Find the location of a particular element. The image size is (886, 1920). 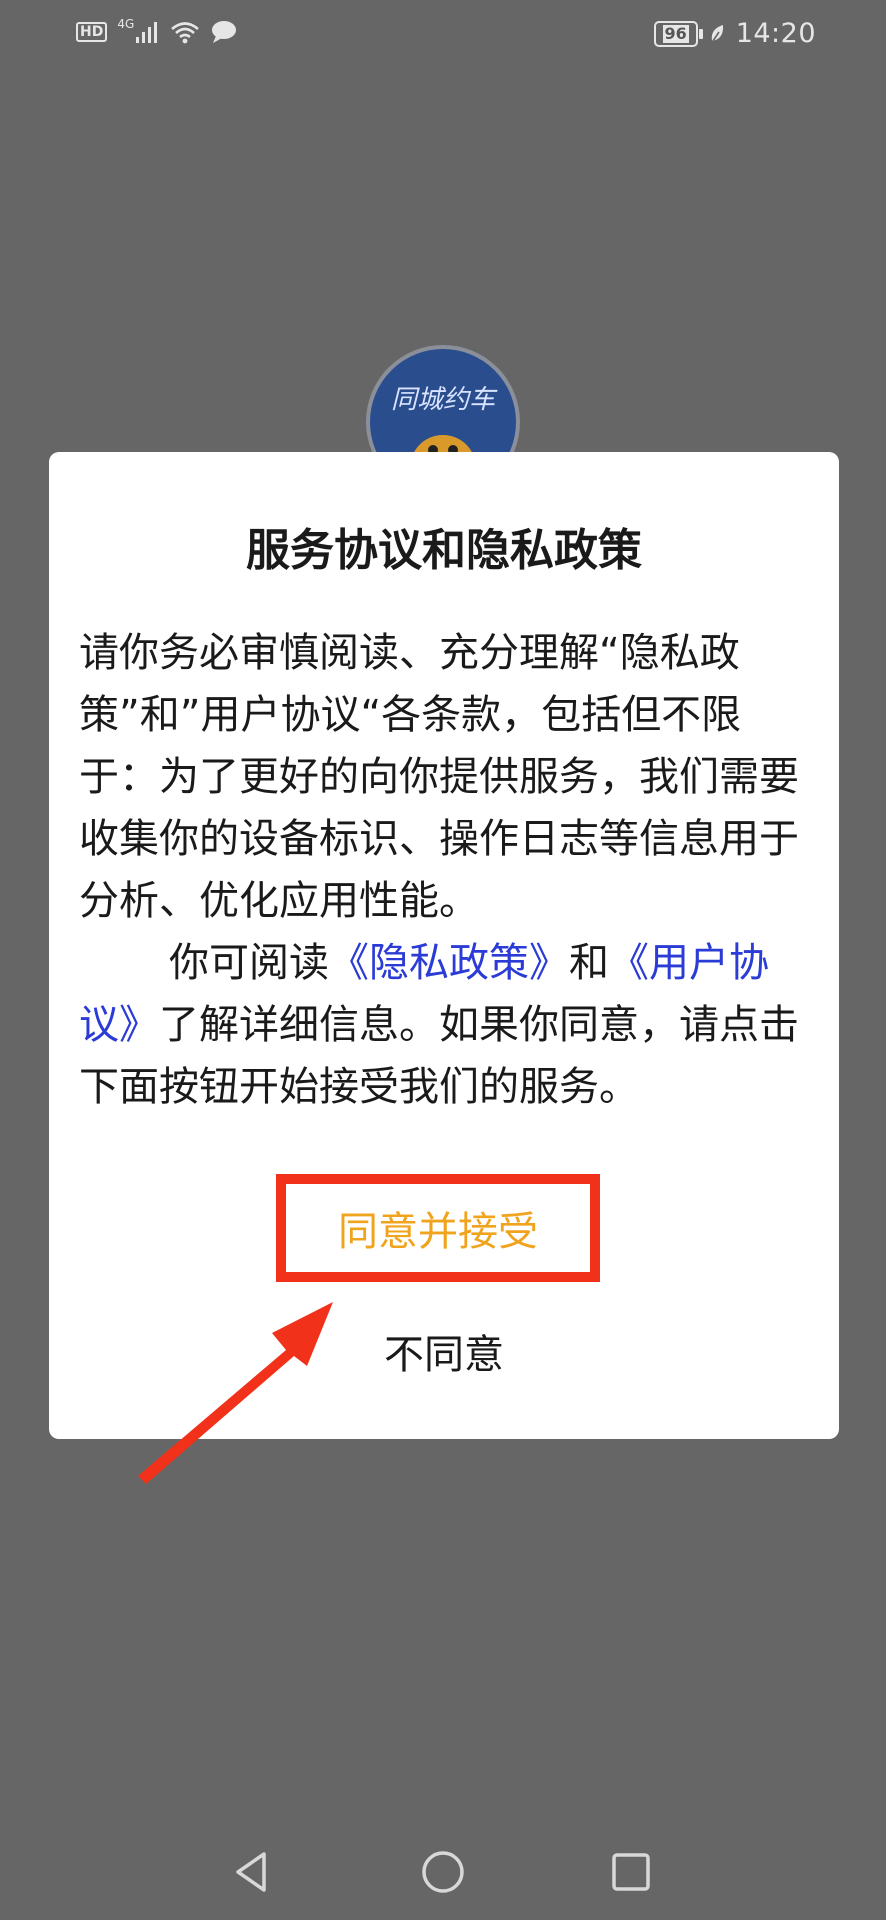

agree-highlight-box: 同意并接受 is located at coordinates (438, 1228).